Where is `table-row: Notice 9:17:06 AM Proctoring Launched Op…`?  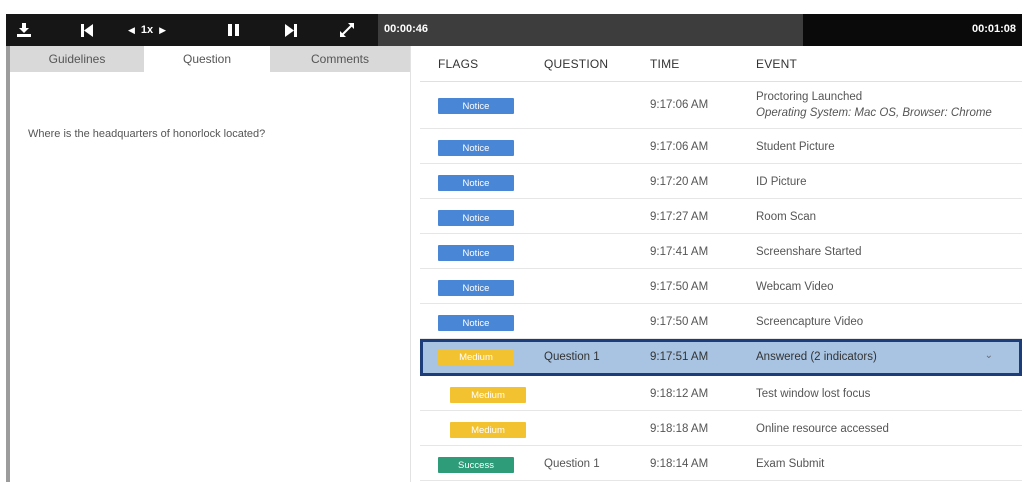
table-row: Notice 9:17:06 AM Proctoring Launched Op… is located at coordinates (721, 105).